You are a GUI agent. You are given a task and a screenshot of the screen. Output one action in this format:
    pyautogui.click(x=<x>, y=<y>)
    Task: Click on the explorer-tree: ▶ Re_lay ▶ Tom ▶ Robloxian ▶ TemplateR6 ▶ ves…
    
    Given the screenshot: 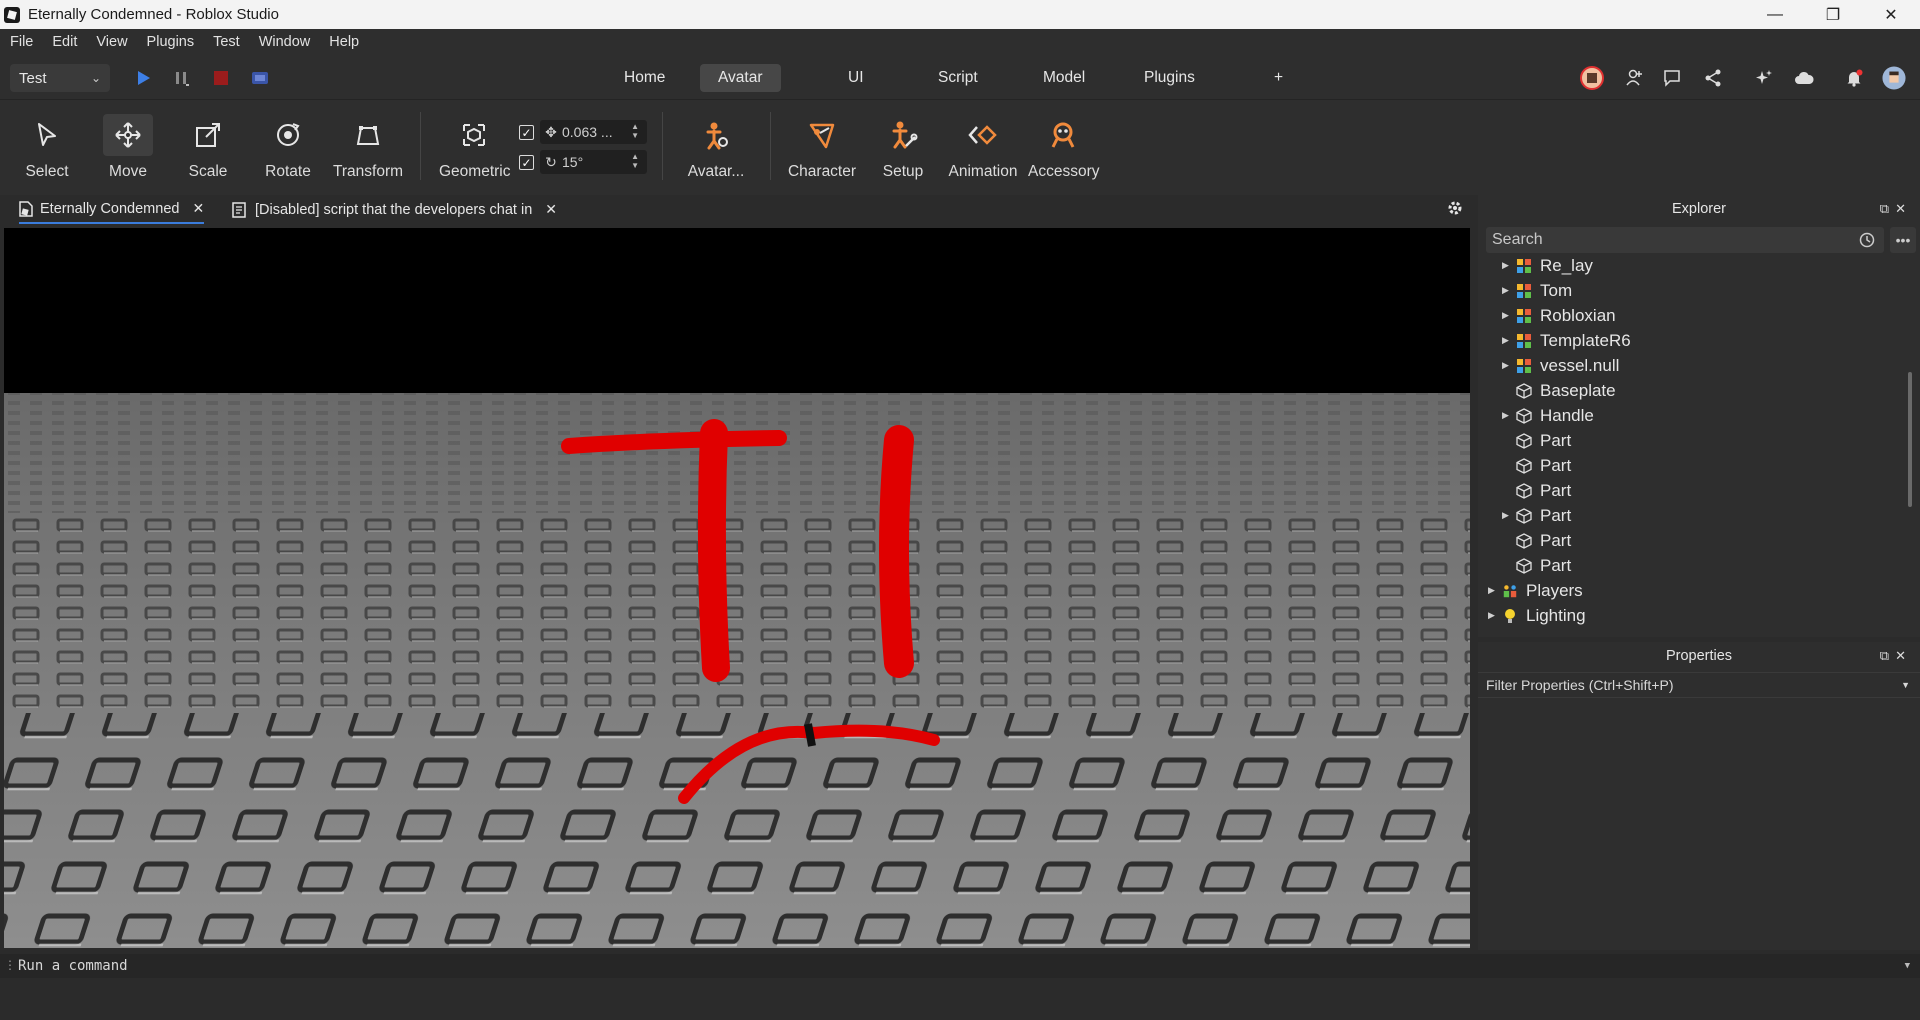 What is the action you would take?
    pyautogui.click(x=1693, y=444)
    